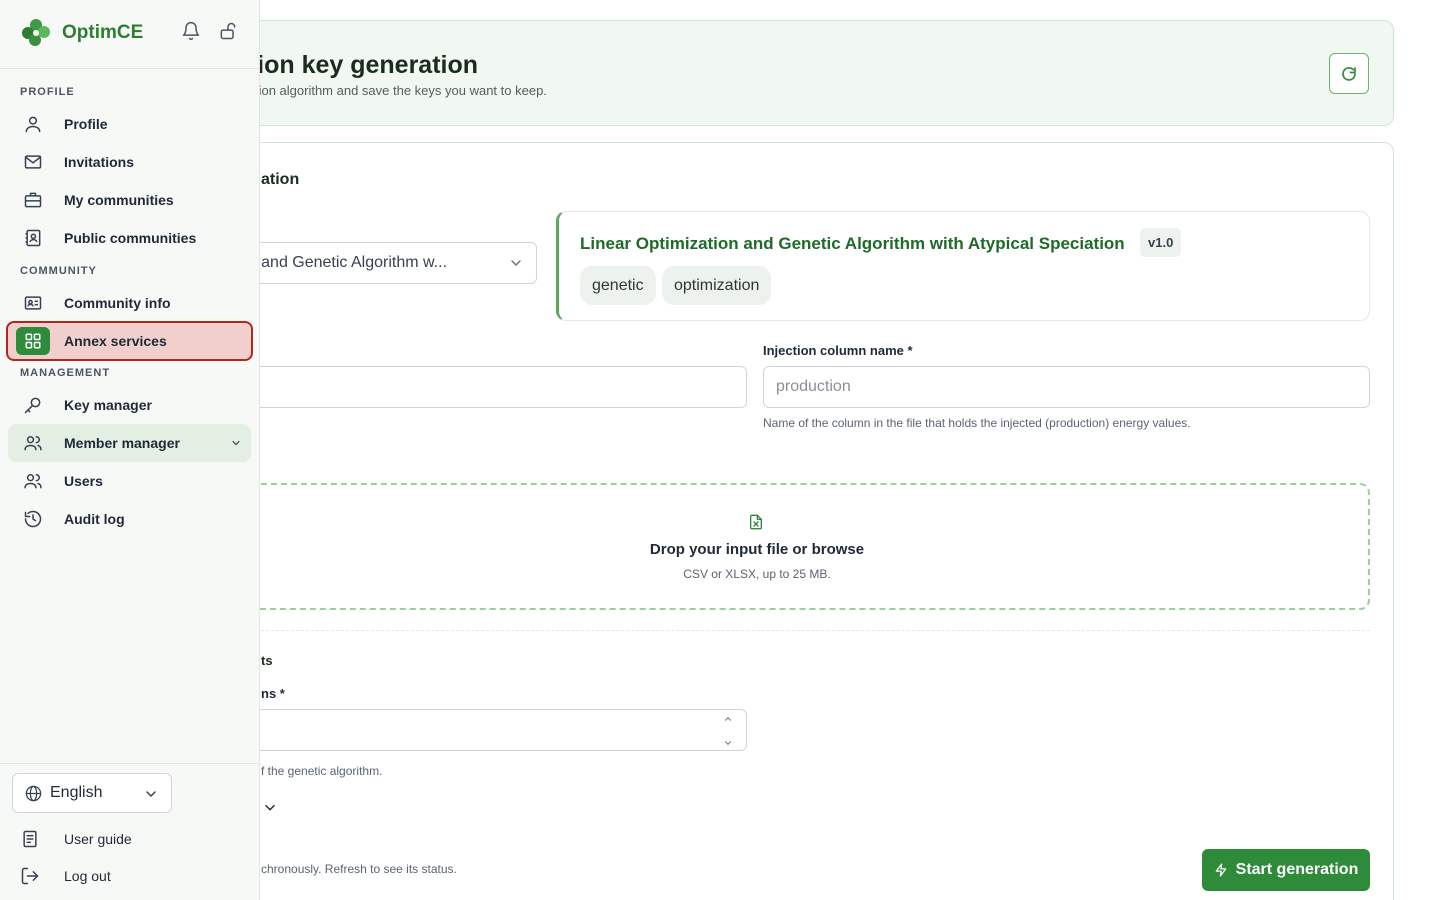 The width and height of the screenshot is (1440, 900). Describe the element at coordinates (33, 303) in the screenshot. I see `id-card-icon` at that location.